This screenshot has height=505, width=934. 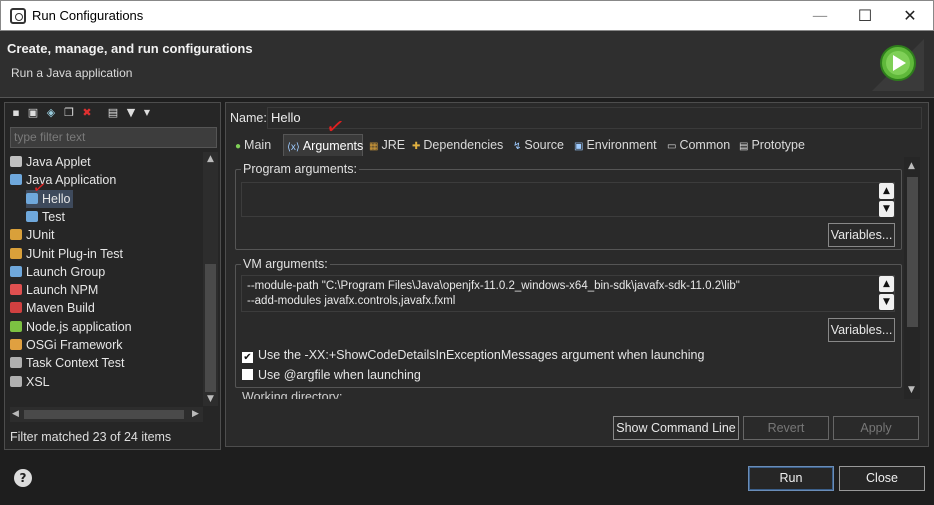 I want to click on tree-vertical-scrollbar: ▲ ▼, so click(x=210, y=279).